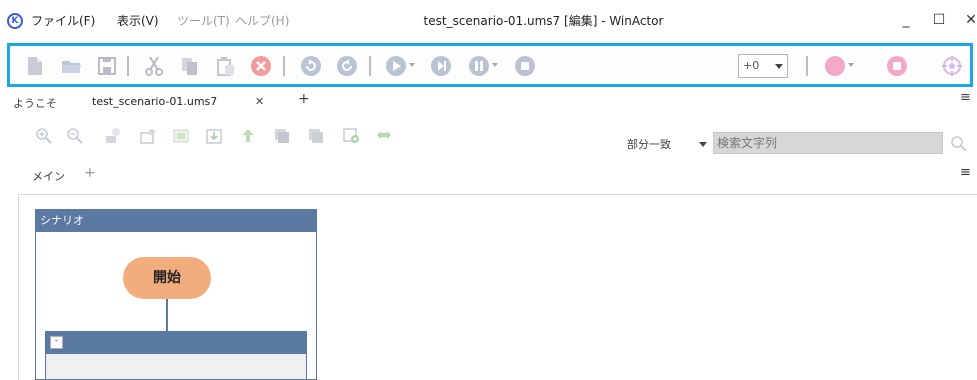  I want to click on step-icon, so click(441, 66).